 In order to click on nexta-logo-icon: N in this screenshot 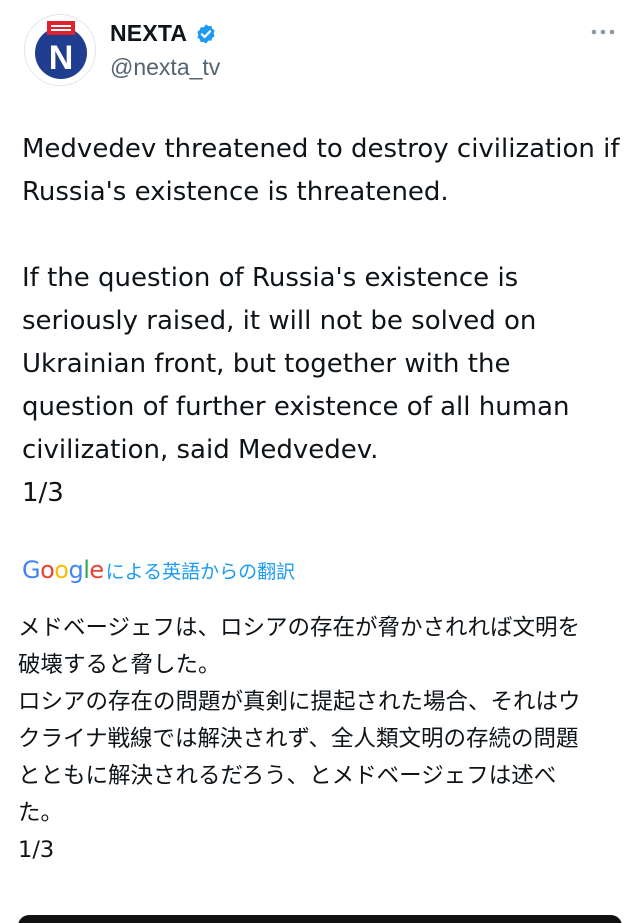, I will do `click(60, 50)`.